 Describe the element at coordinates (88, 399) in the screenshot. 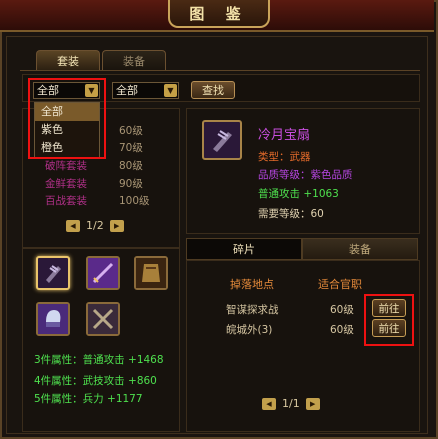

I see `set-bonus-5: 5件属性：兵力 +1177` at that location.